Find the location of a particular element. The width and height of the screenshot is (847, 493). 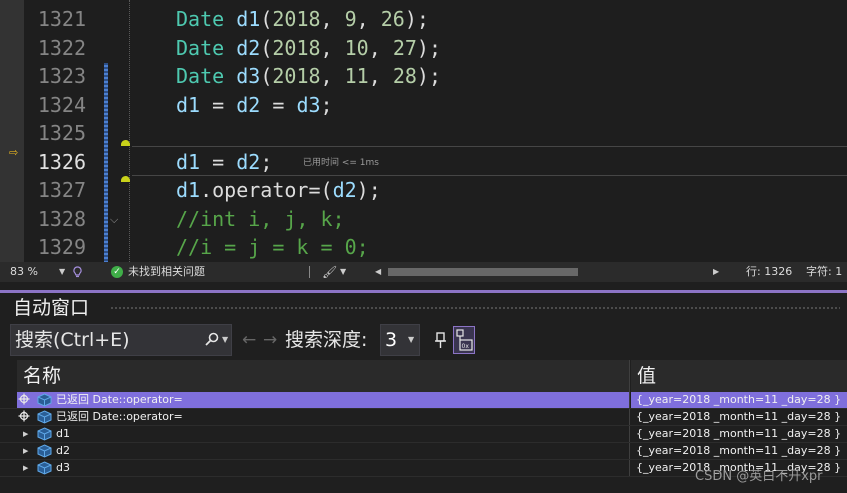

code-line: 1325 is located at coordinates (423, 133).